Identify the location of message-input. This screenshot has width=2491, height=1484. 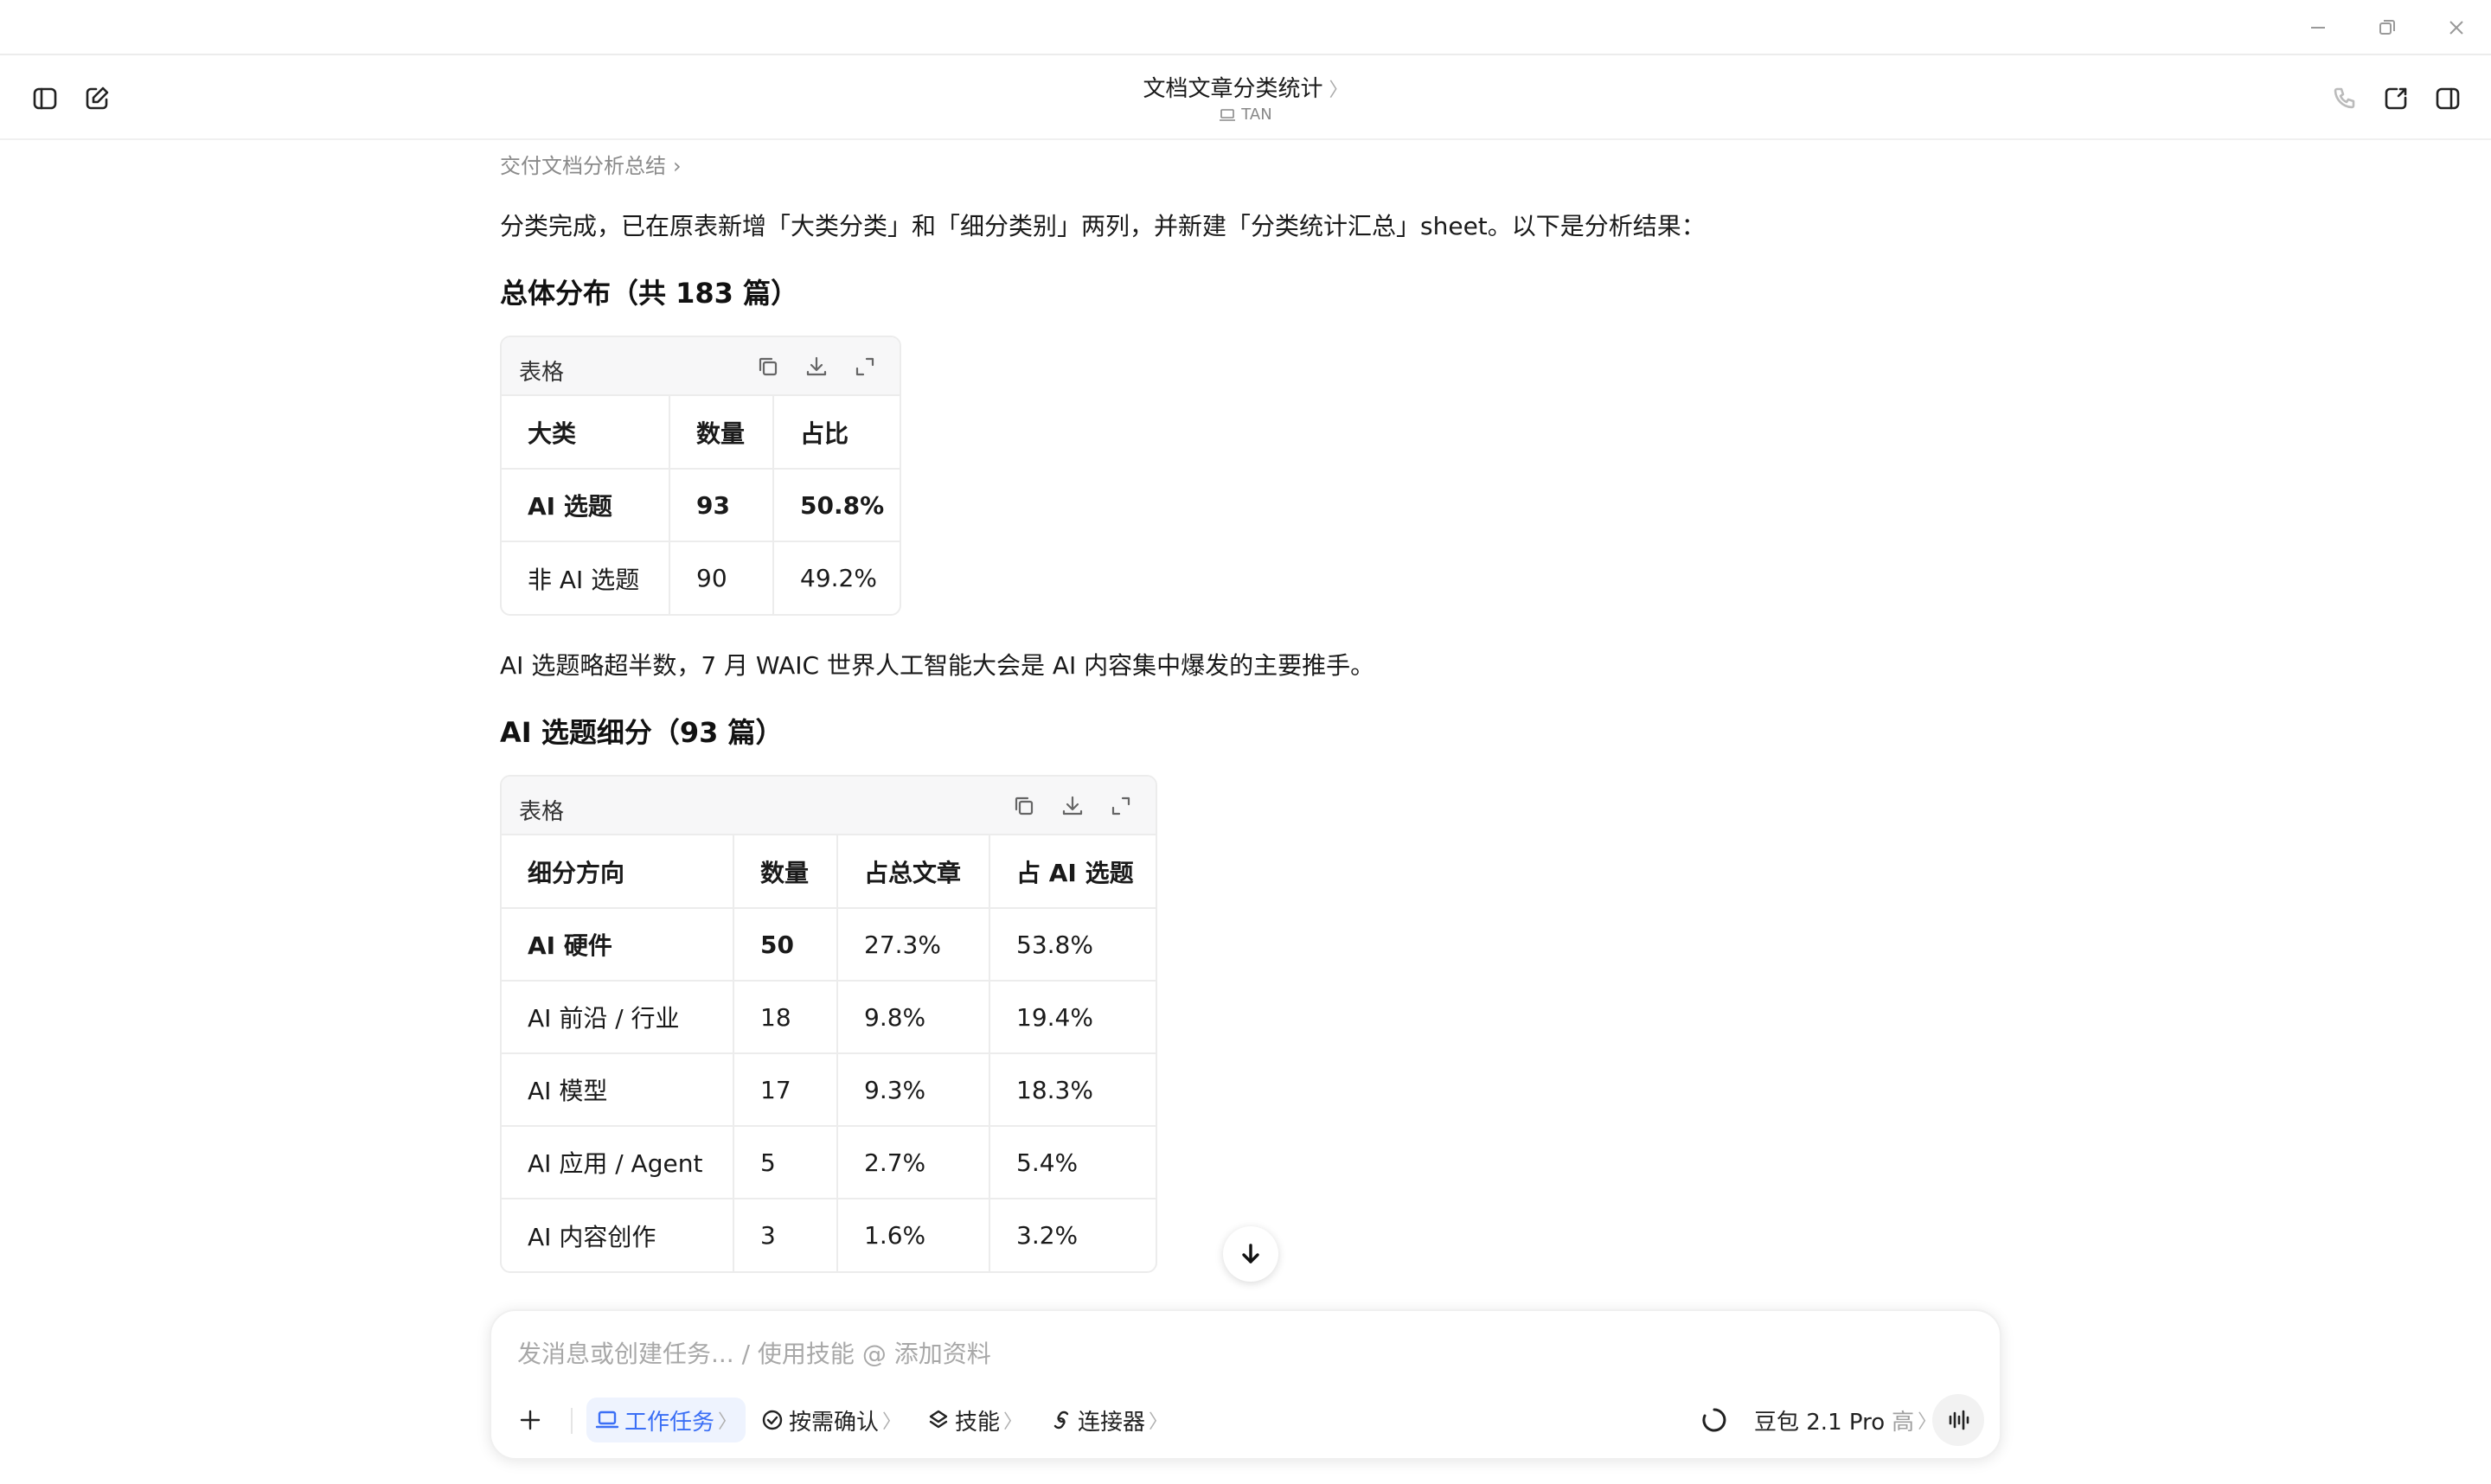
(1243, 1353).